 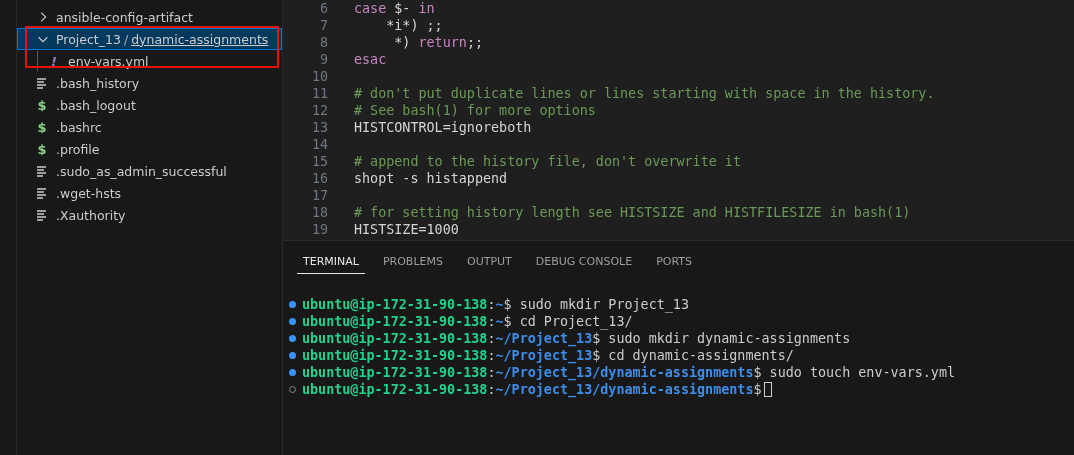 What do you see at coordinates (394, 8) in the screenshot?
I see `code-line: case $- in` at bounding box center [394, 8].